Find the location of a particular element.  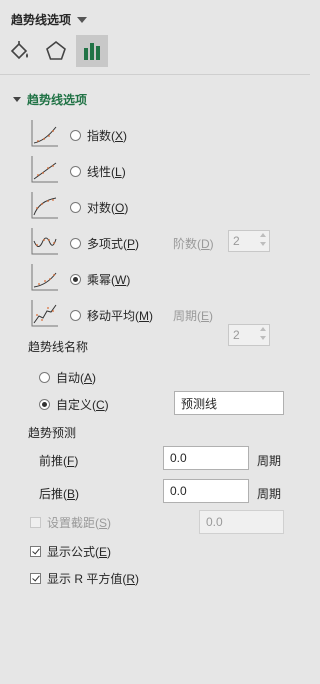

period-value: 2 is located at coordinates (236, 335).